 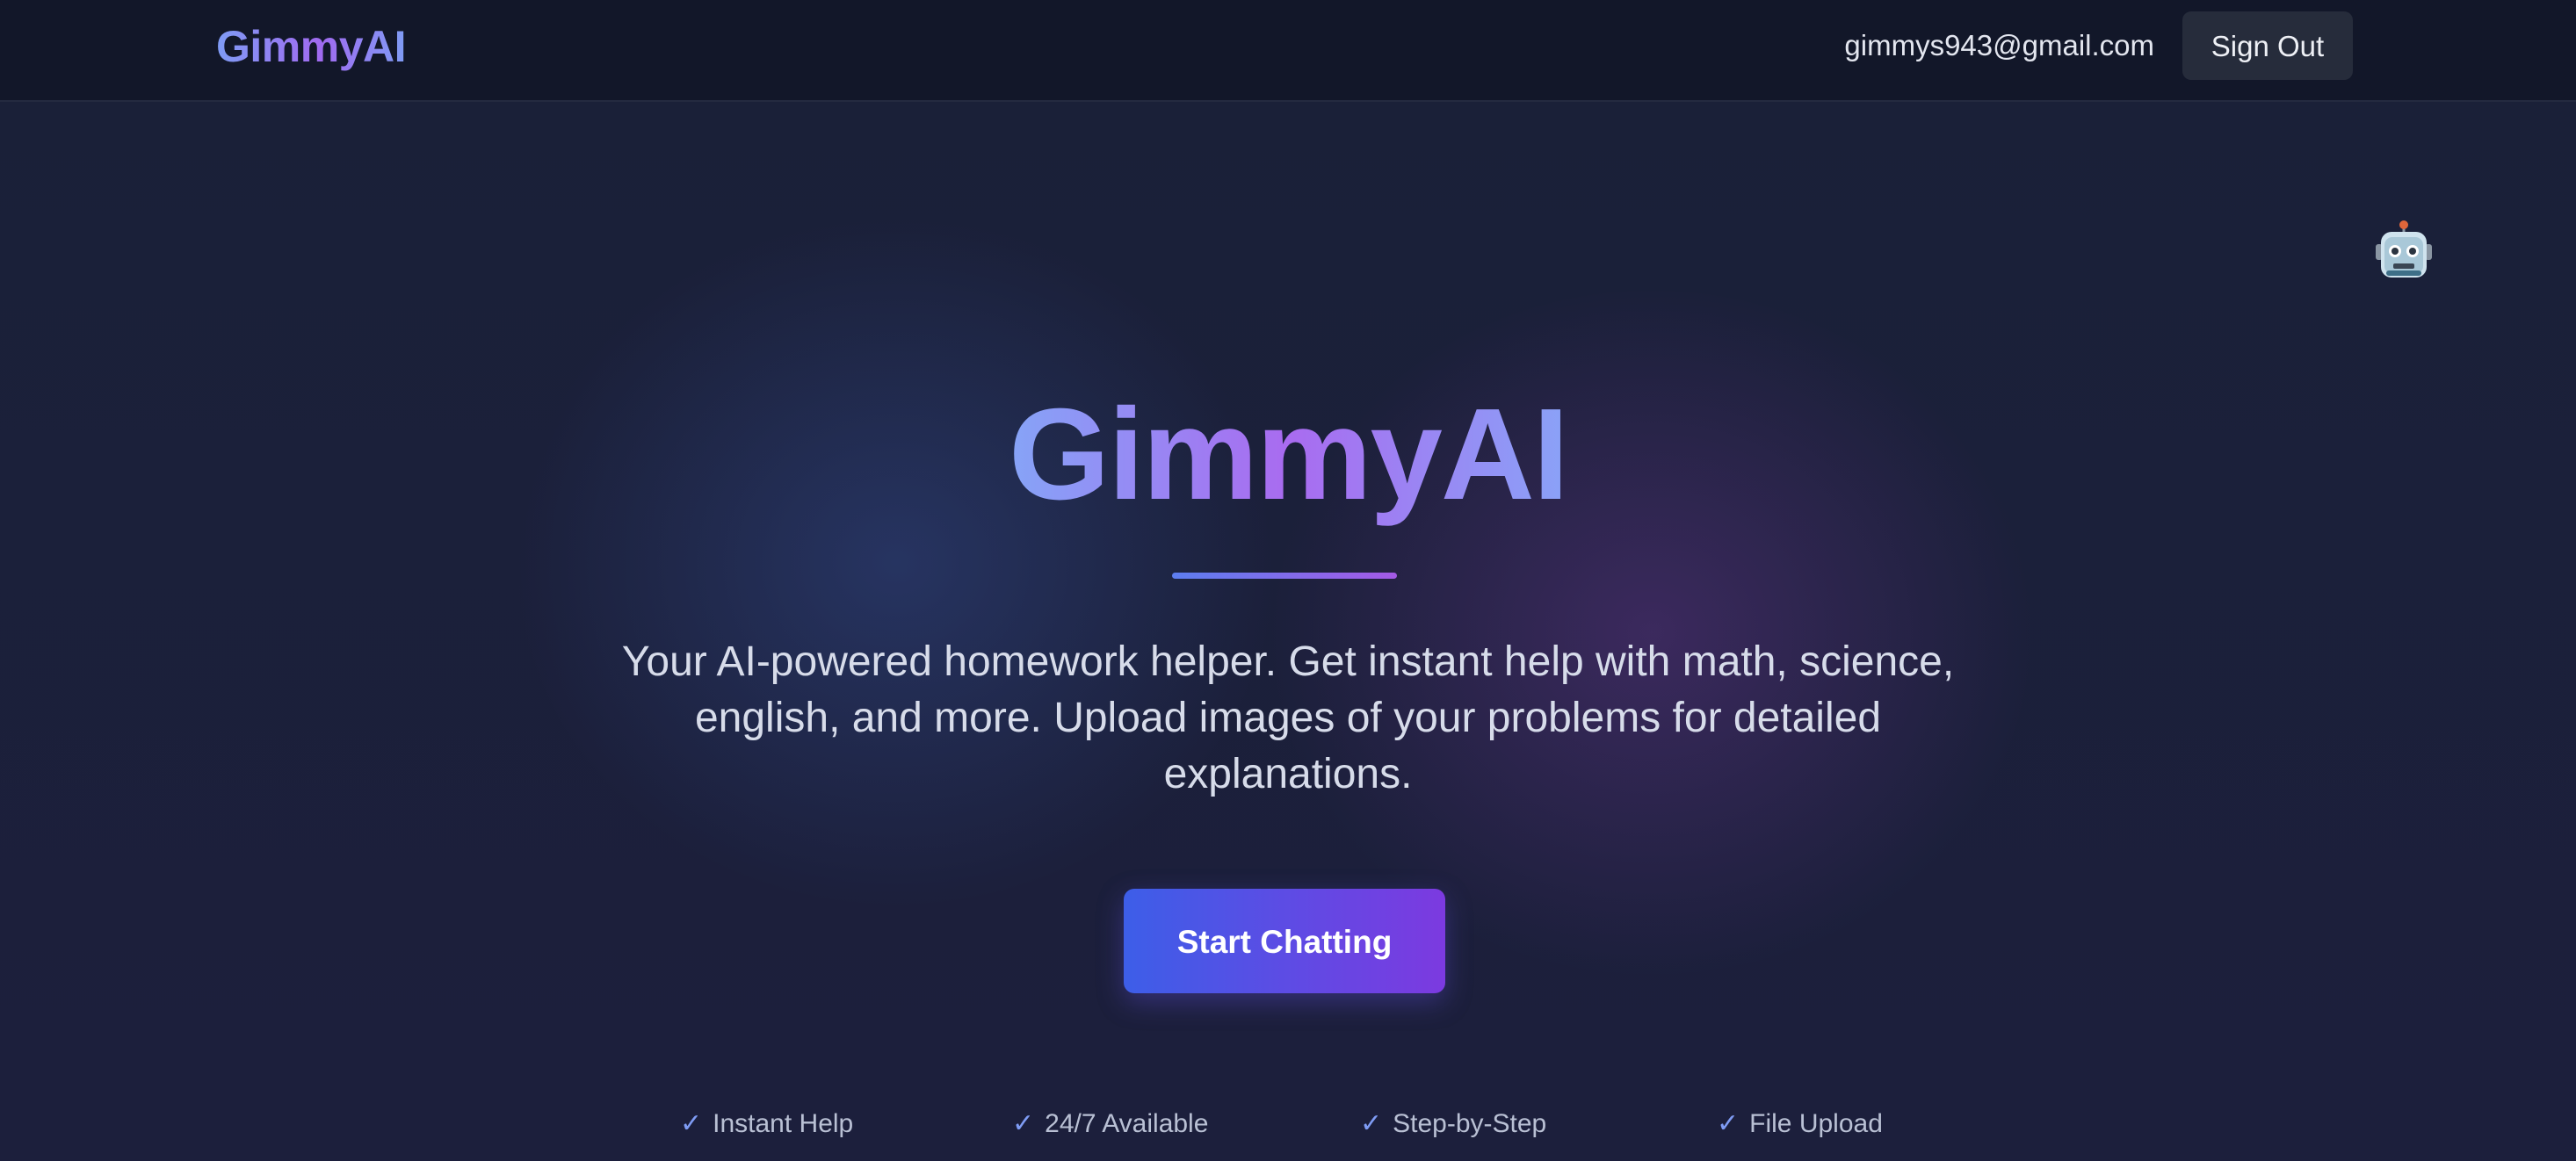 I want to click on hero-title-text: GimmyAI, so click(x=1289, y=454).